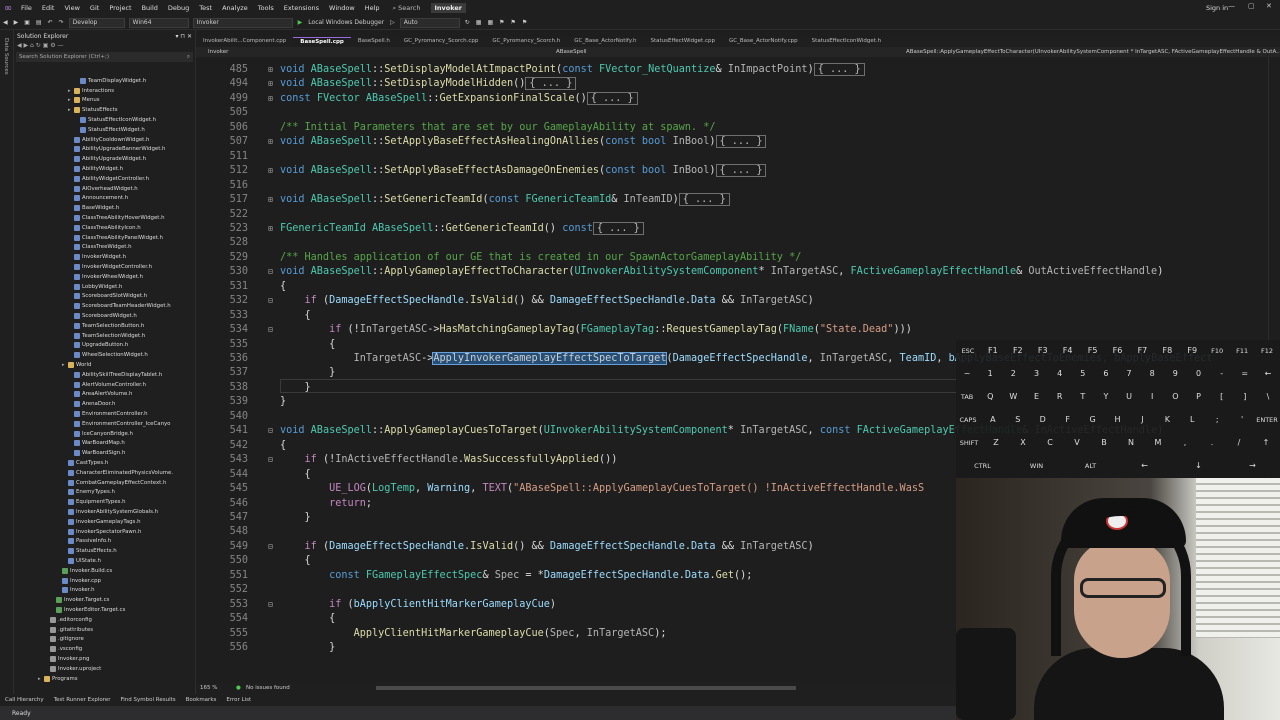  I want to click on tree-item: CombatGameplayEffectContext.h, so click(104, 483).